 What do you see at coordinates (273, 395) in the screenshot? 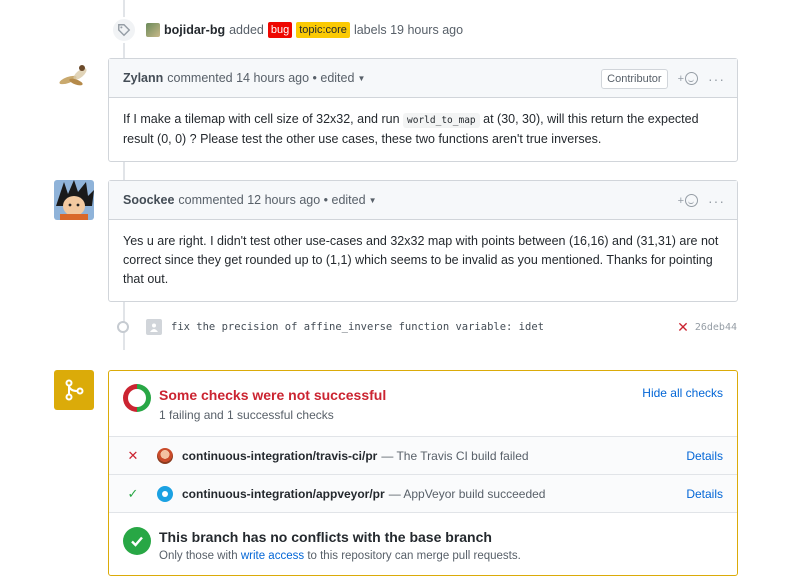
I see `checks-title: Some checks were not successful` at bounding box center [273, 395].